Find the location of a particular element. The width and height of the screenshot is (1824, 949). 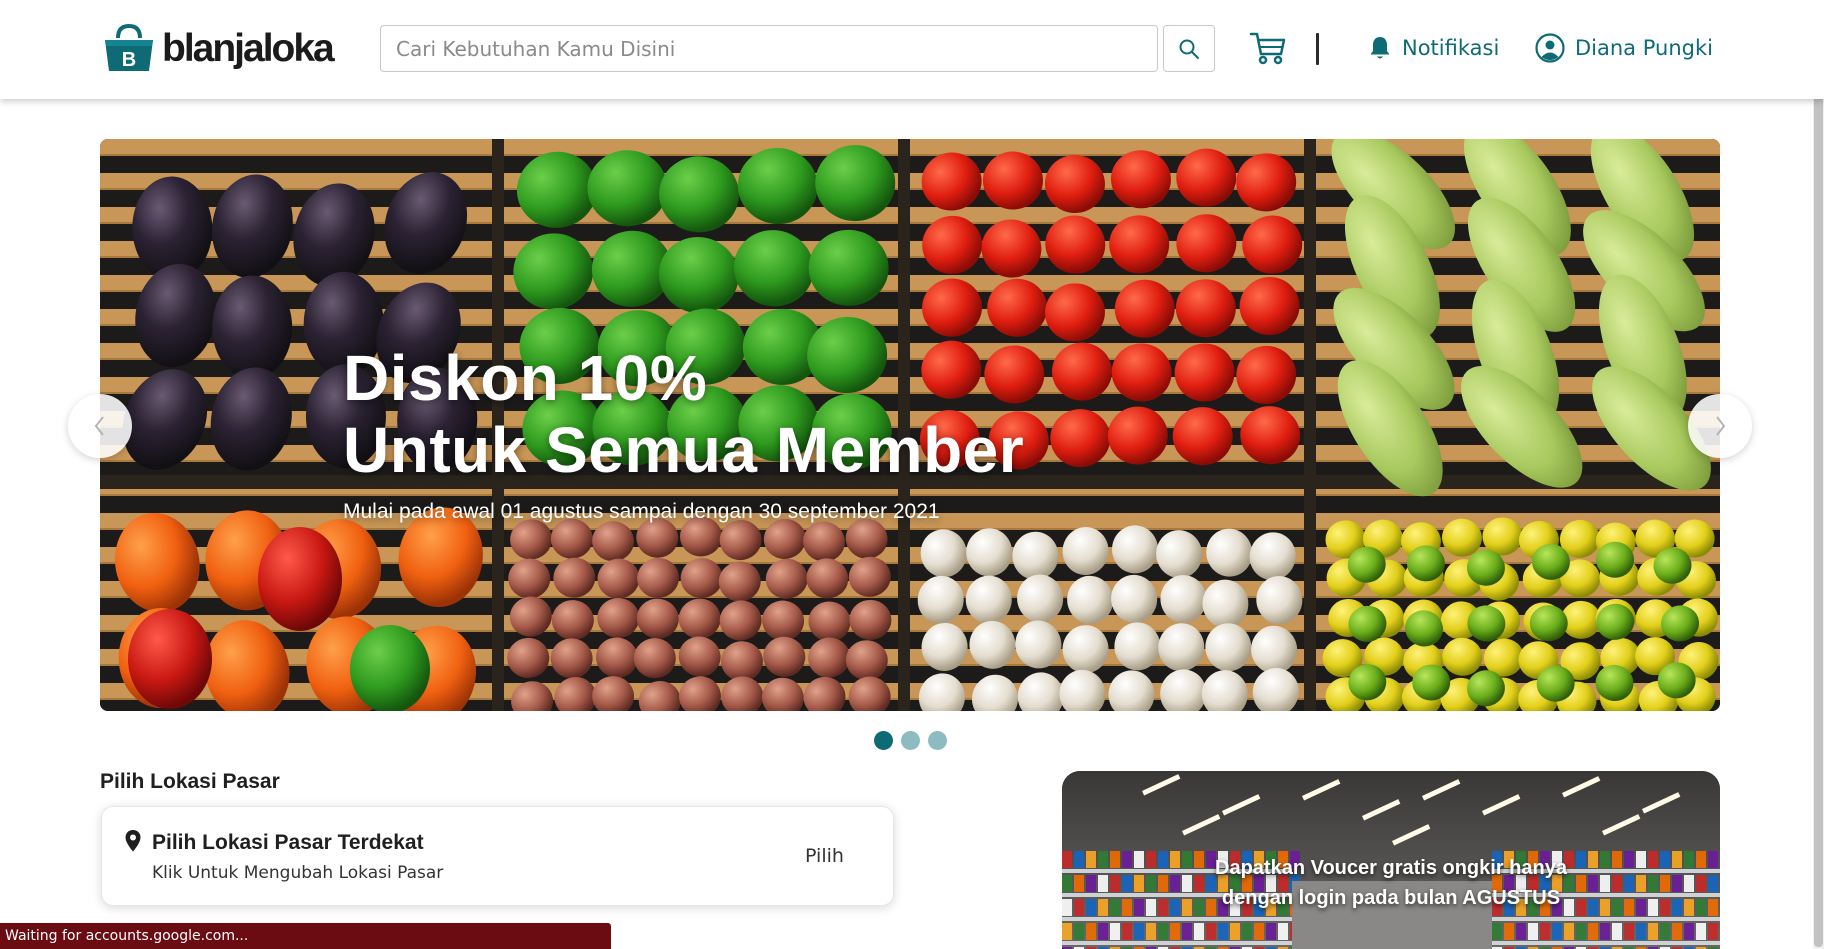

user-name: Diana Pungki is located at coordinates (1644, 48).